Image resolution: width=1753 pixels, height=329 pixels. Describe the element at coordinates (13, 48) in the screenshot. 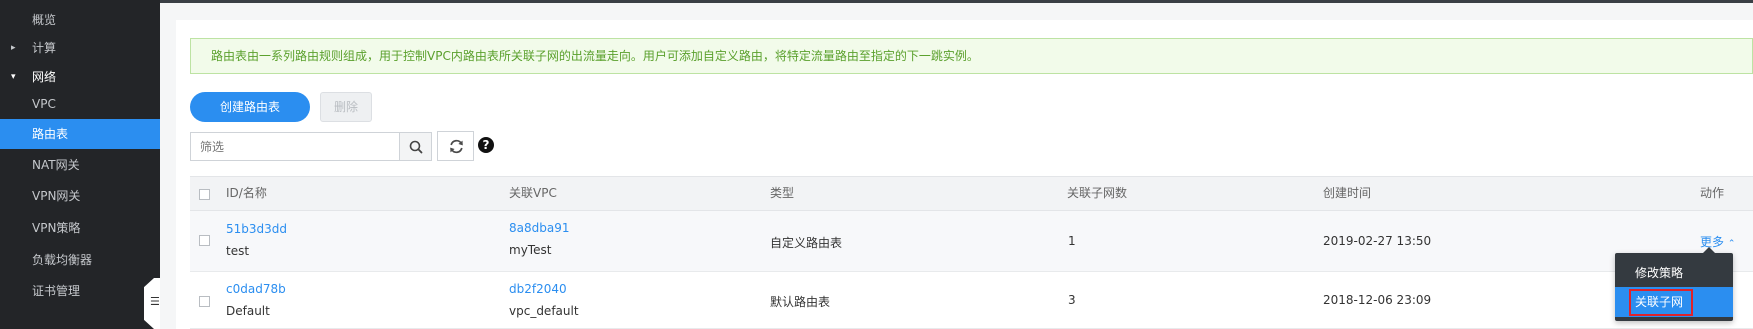

I see `caret-right-icon: ▸` at that location.